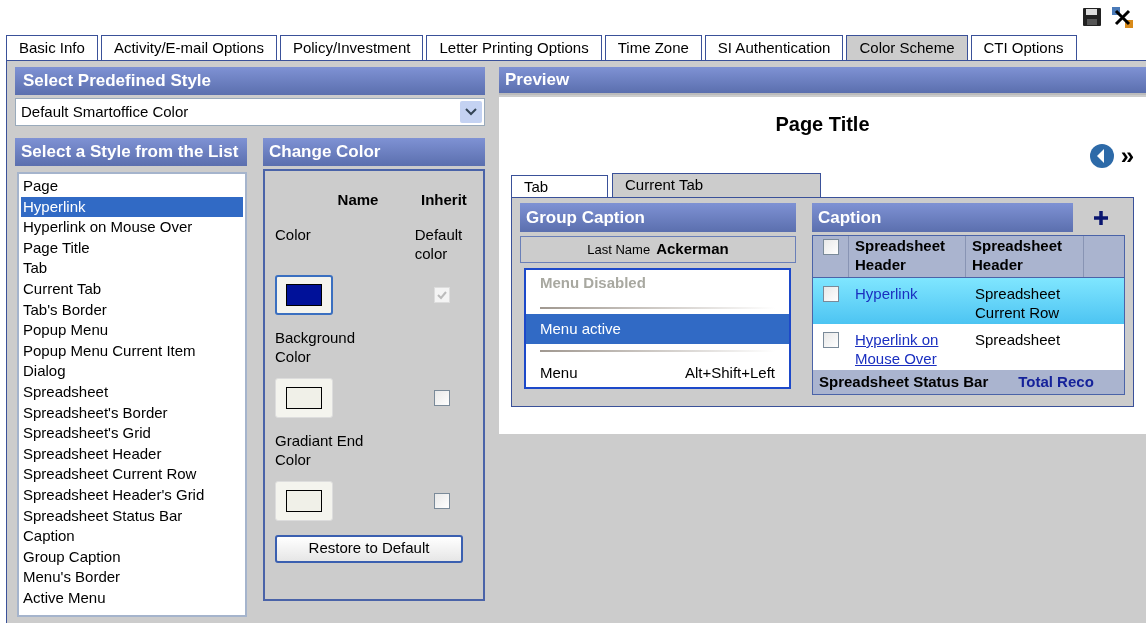 This screenshot has height=623, width=1146. What do you see at coordinates (132, 516) in the screenshot?
I see `list-item: Spreadsheet Status Bar` at bounding box center [132, 516].